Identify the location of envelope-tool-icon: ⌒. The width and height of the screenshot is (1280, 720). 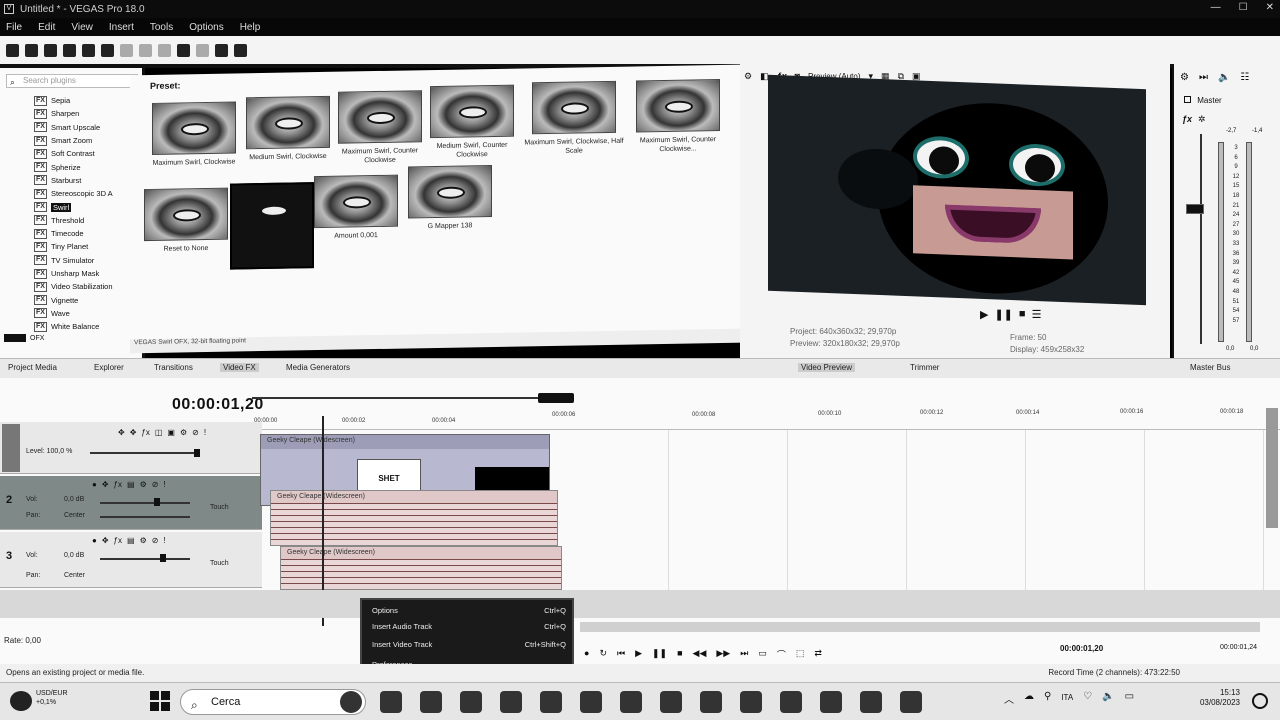
(781, 654).